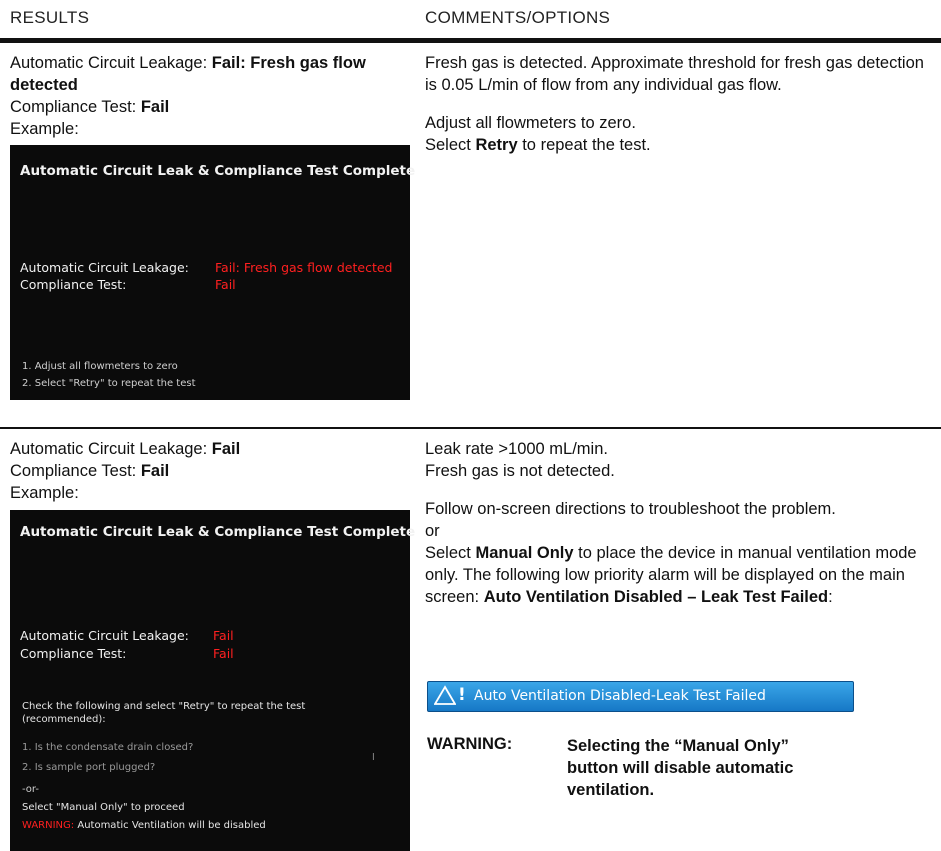  Describe the element at coordinates (524, 553) in the screenshot. I see `manual-bold: Manual Only` at that location.